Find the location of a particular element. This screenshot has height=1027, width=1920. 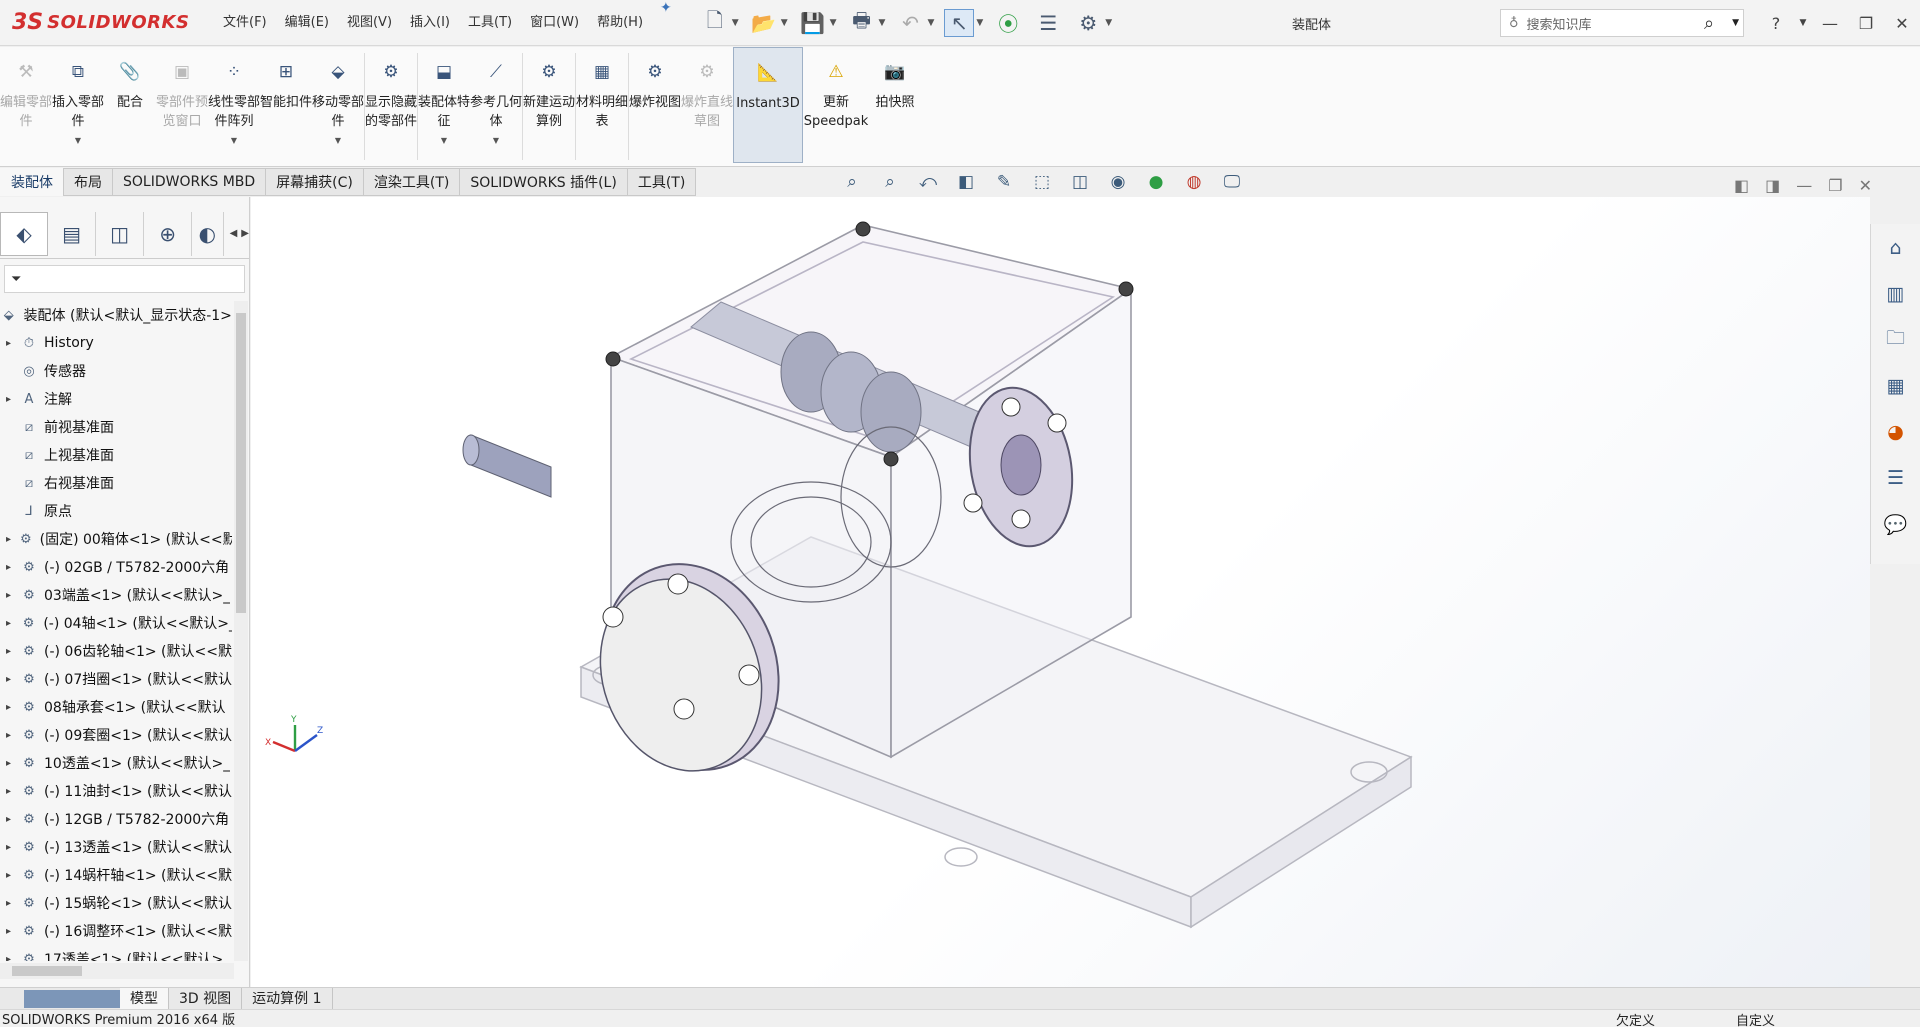

zoom-to-area-icon: ⌕ is located at coordinates (890, 182).